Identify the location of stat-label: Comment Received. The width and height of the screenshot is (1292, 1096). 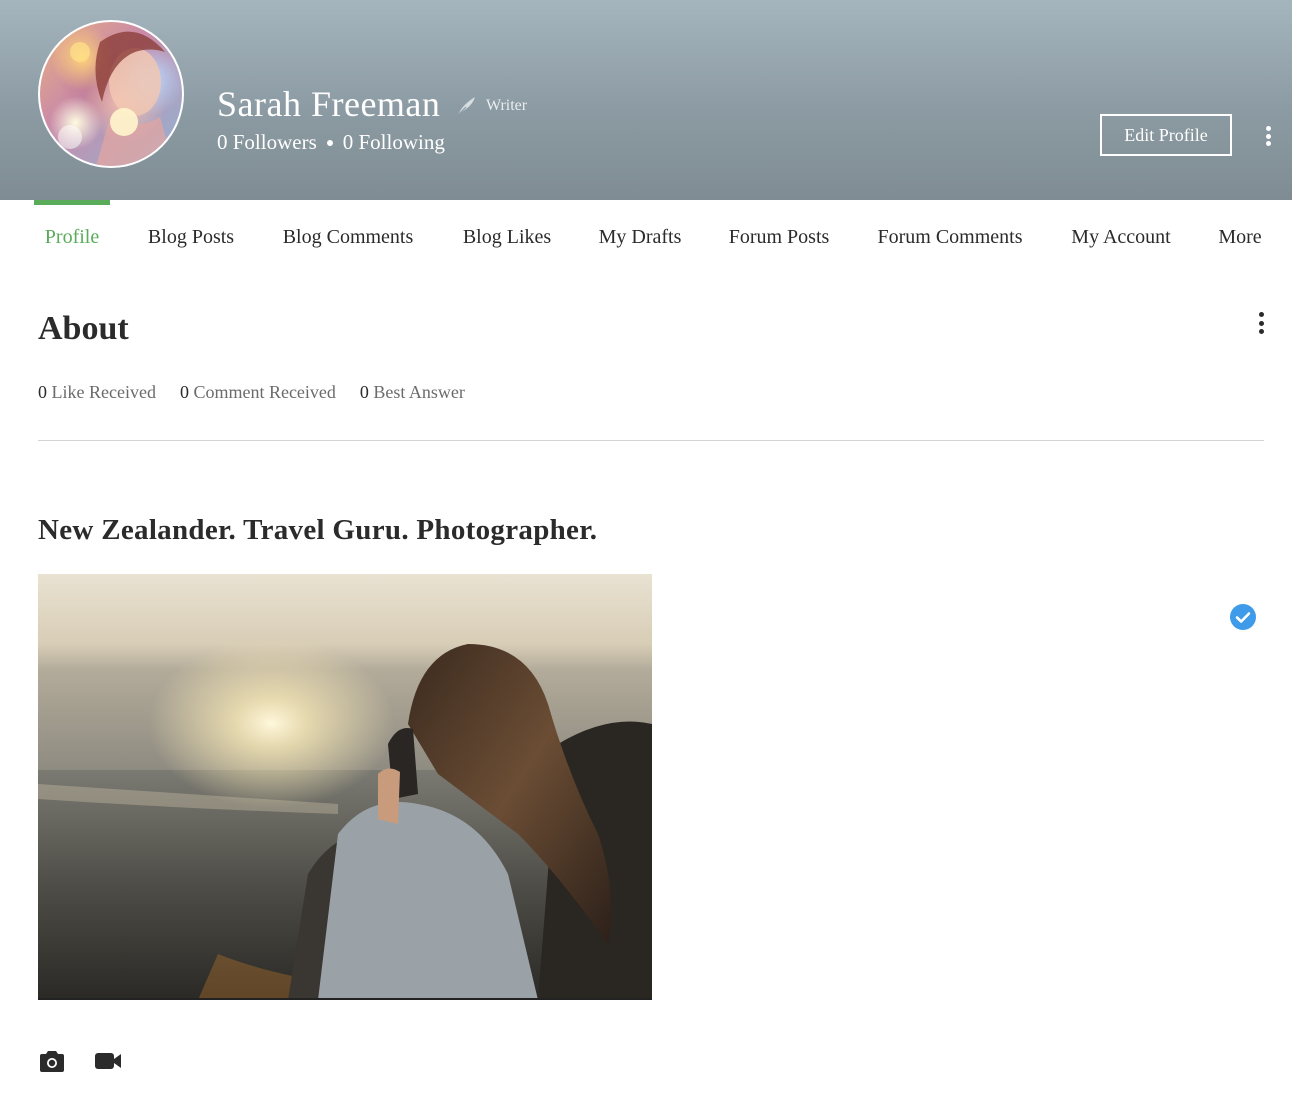
(264, 392).